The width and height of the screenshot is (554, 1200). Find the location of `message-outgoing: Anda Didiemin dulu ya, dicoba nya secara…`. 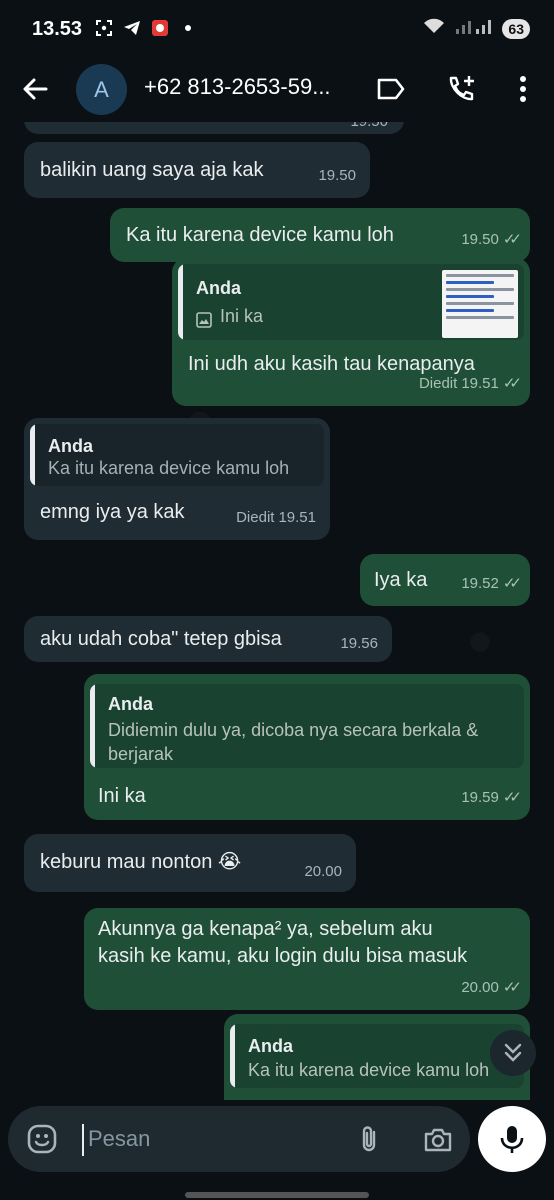

message-outgoing: Anda Didiemin dulu ya, dicoba nya secara… is located at coordinates (307, 747).